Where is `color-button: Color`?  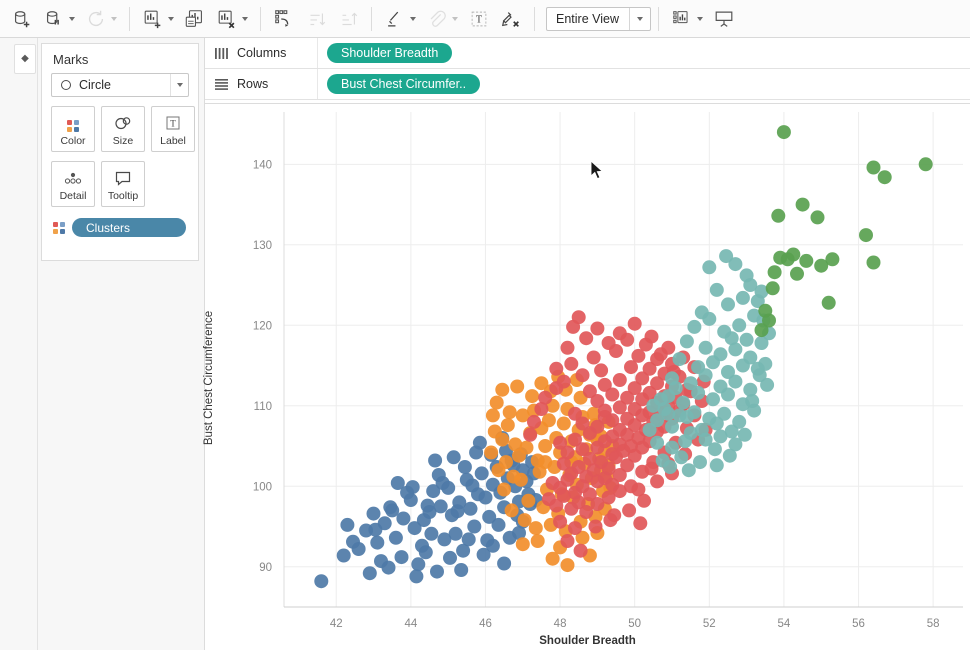 color-button: Color is located at coordinates (73, 129).